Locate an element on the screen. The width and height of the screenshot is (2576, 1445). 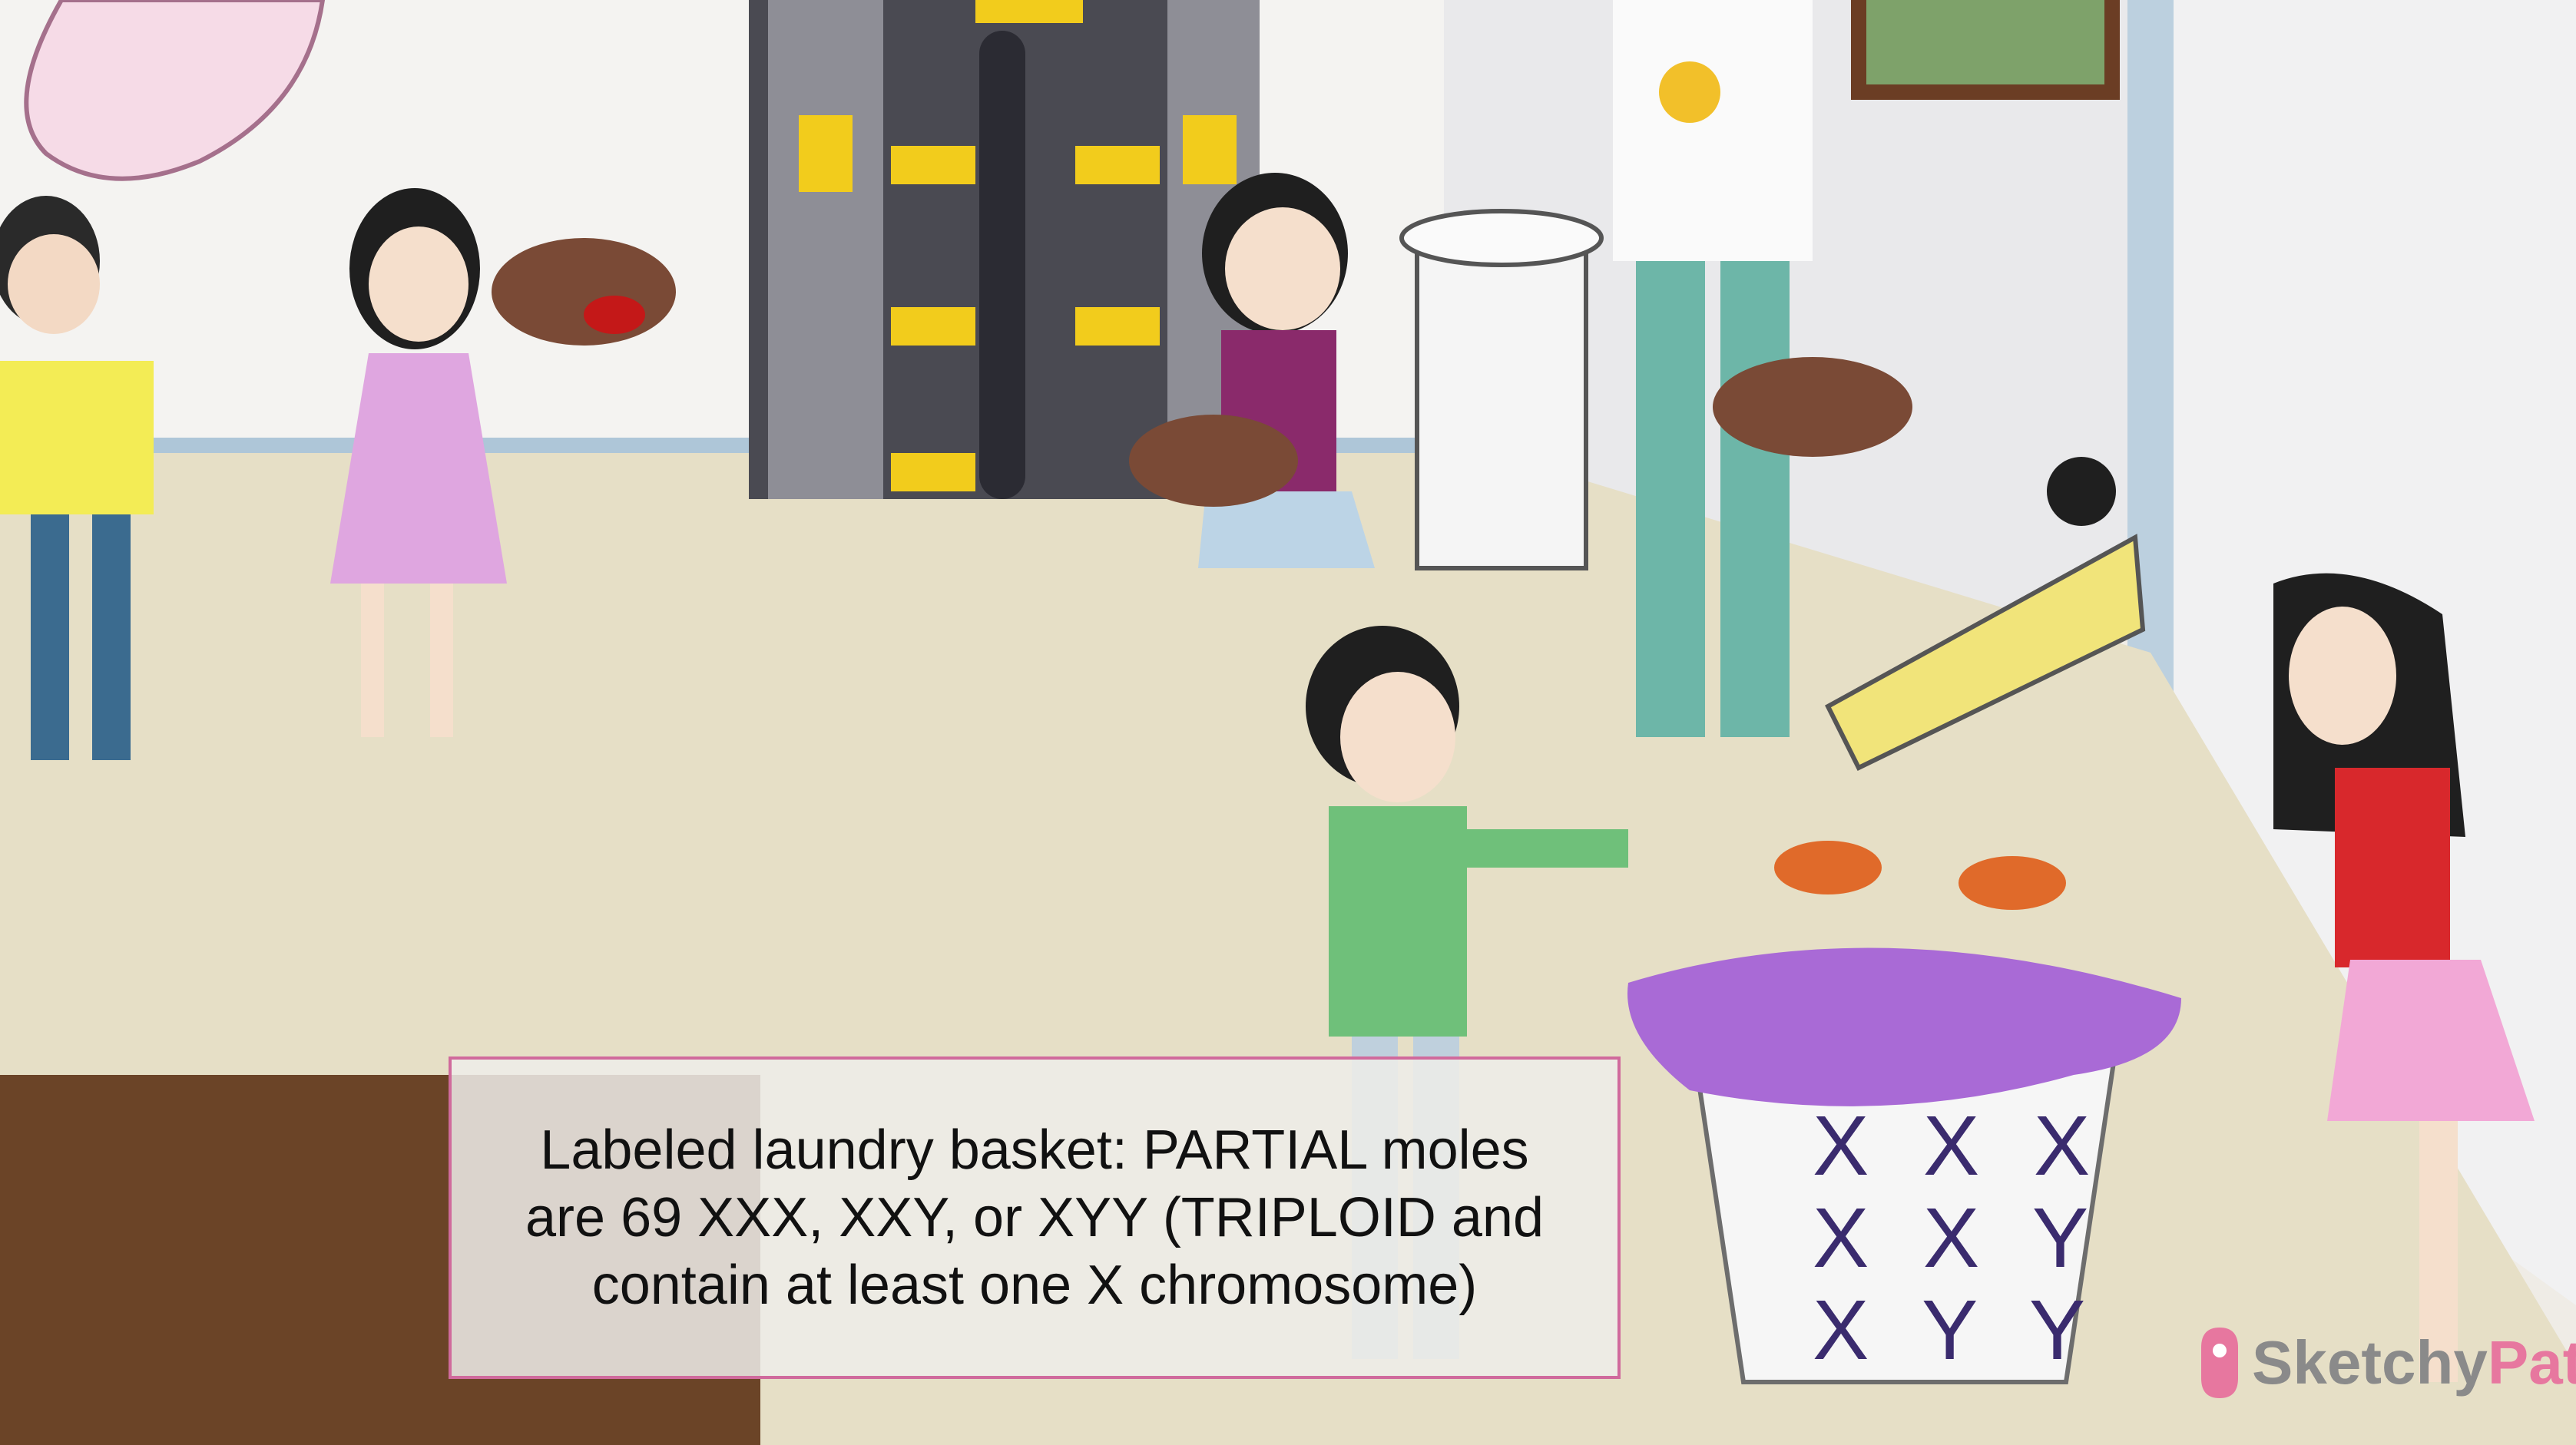
pedestal-top is located at coordinates (1502, 238).